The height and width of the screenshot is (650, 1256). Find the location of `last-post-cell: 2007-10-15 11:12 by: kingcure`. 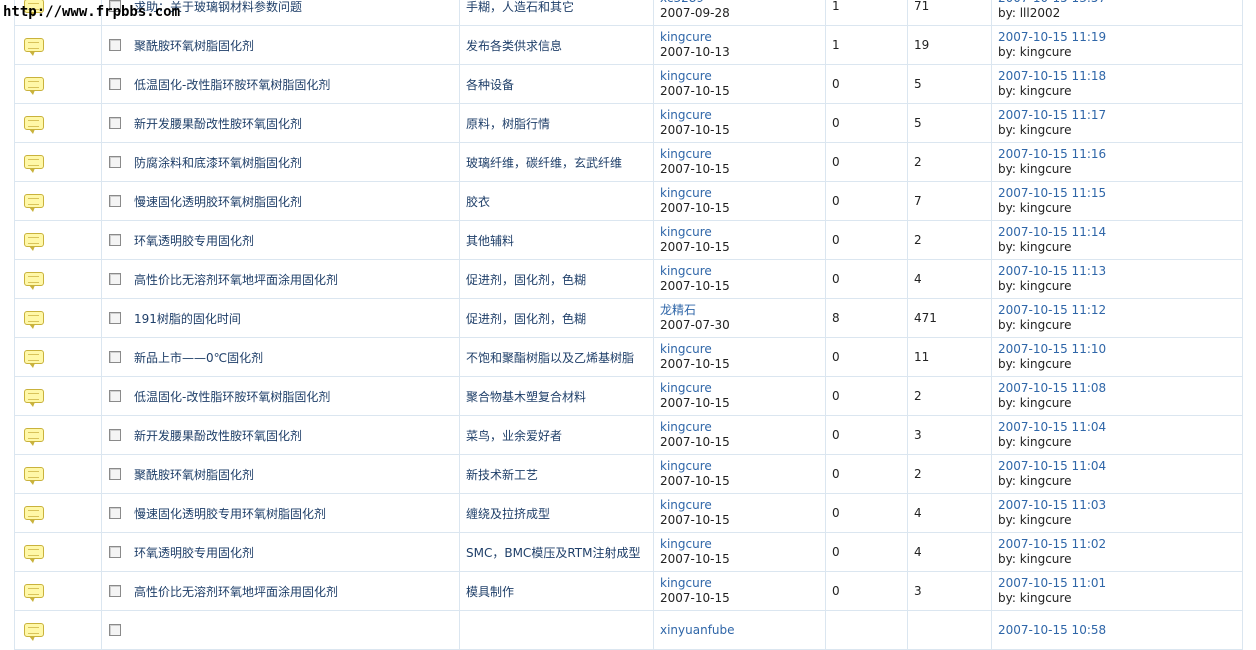

last-post-cell: 2007-10-15 11:12 by: kingcure is located at coordinates (1117, 318).